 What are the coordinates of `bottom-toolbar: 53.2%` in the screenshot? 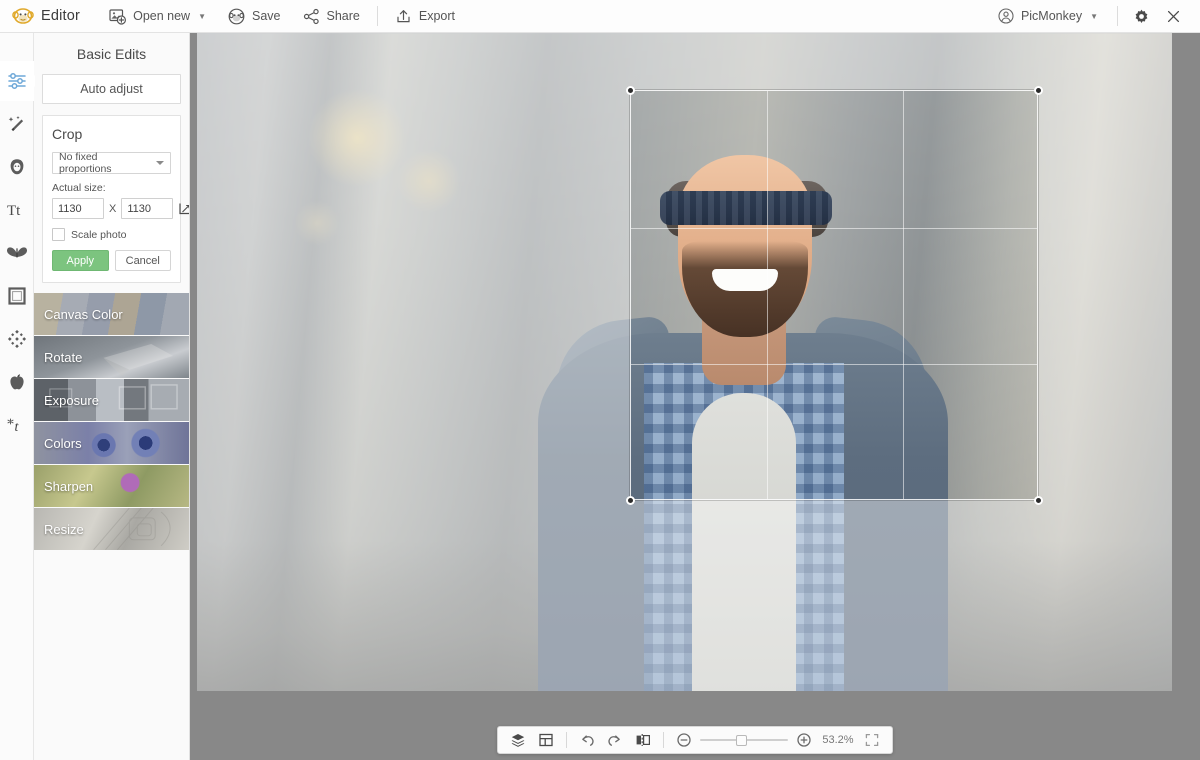 It's located at (695, 740).